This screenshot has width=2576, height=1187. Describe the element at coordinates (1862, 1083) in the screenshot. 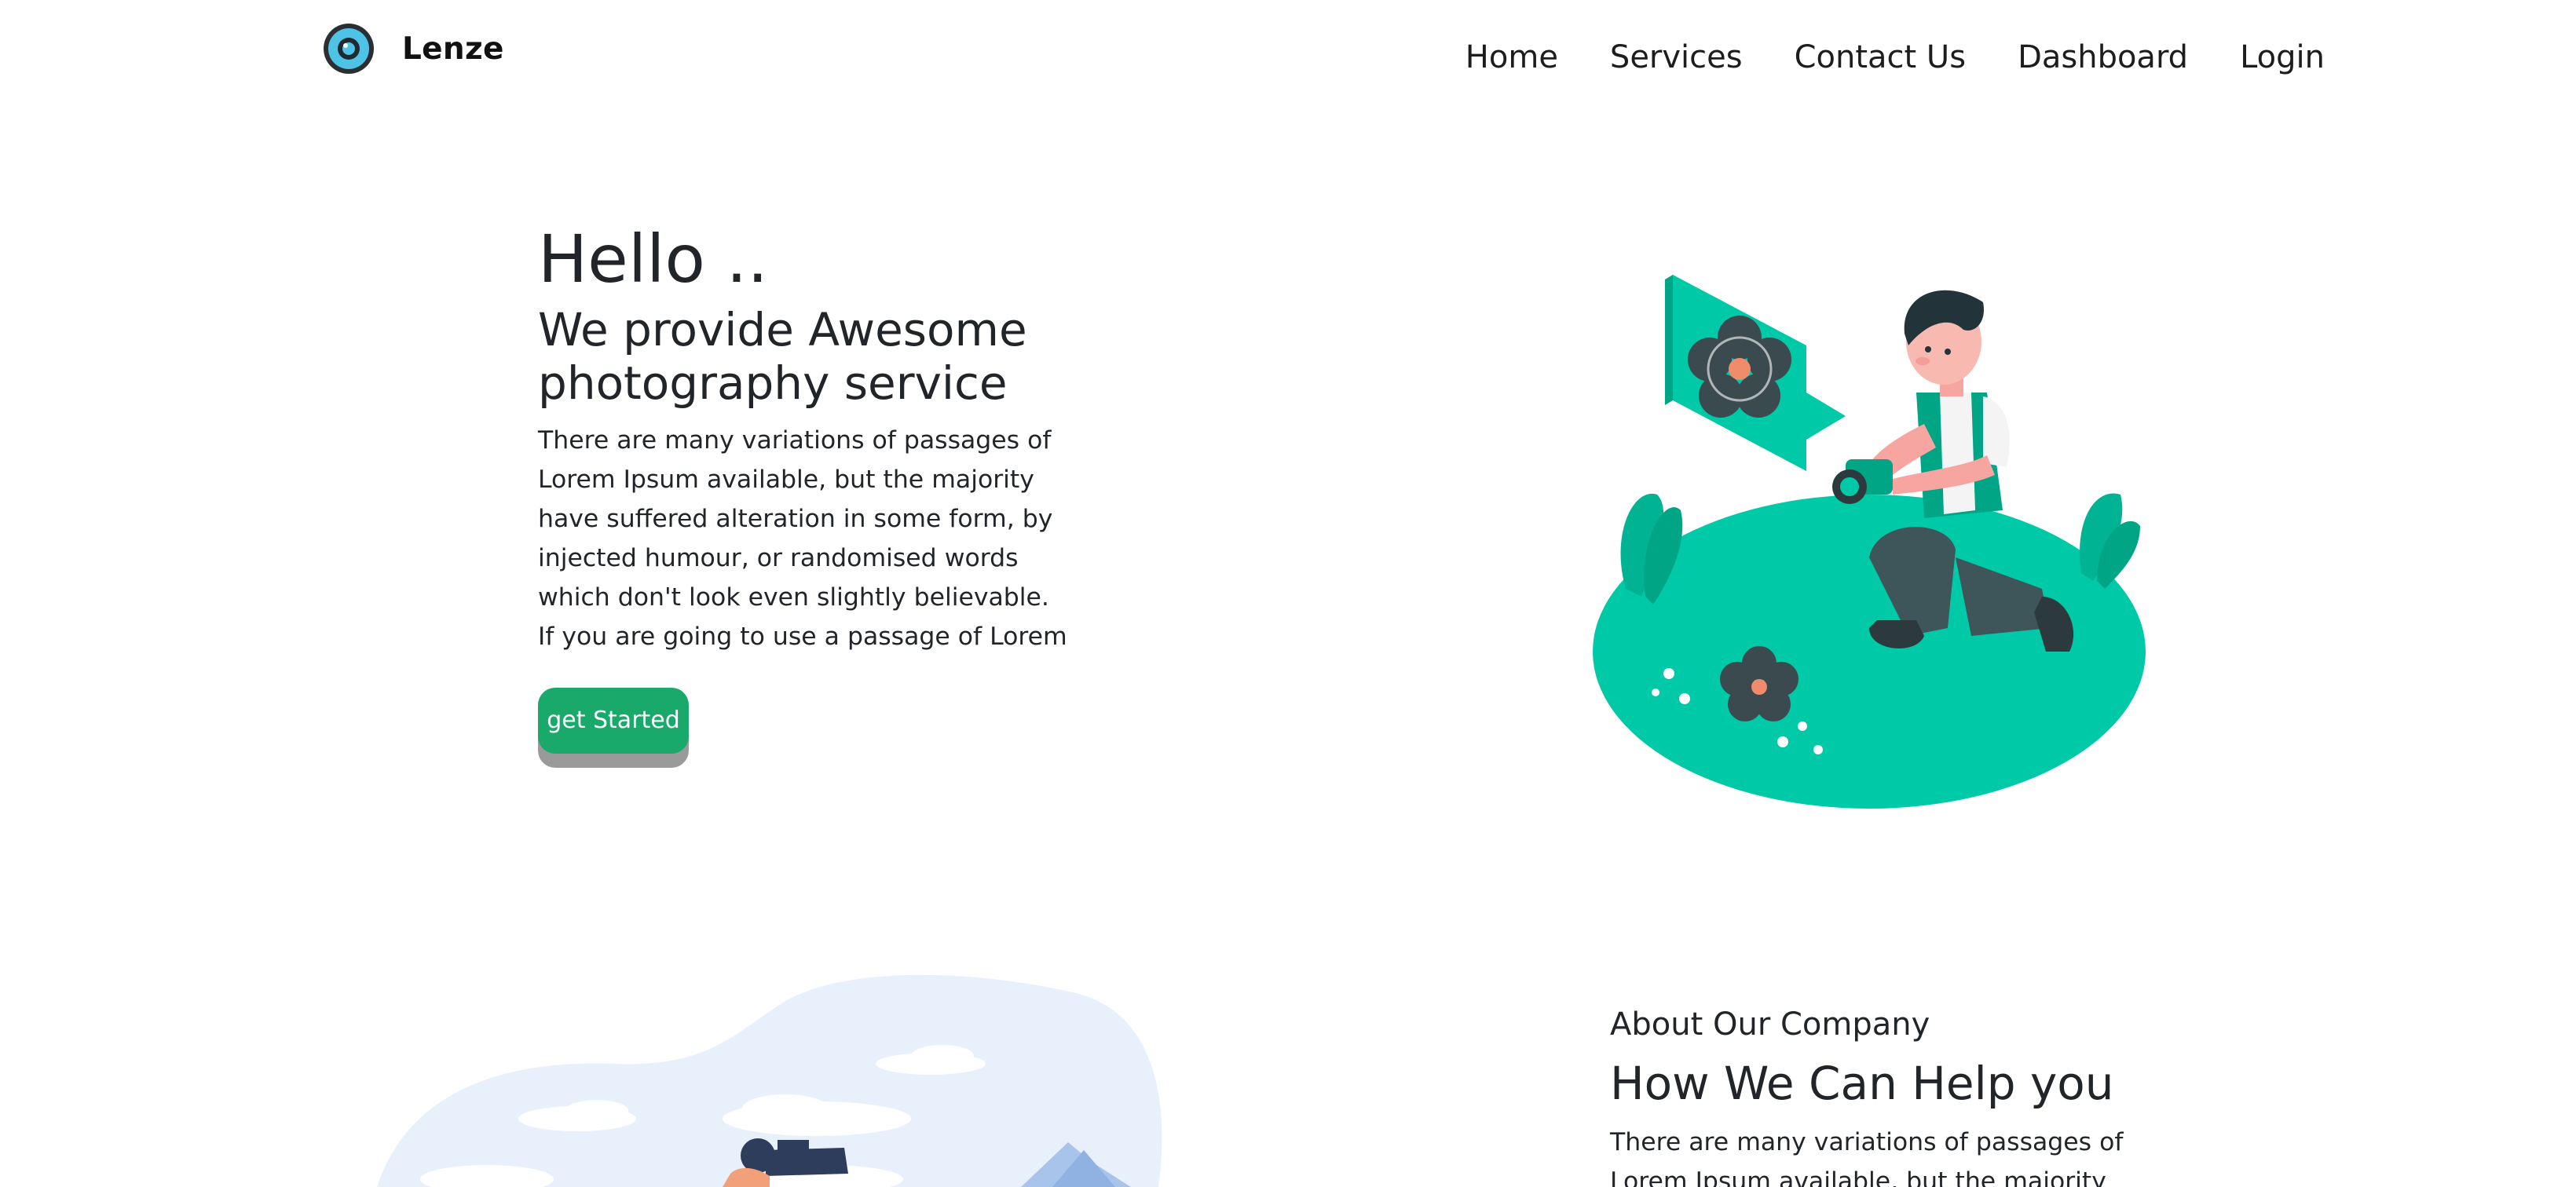

I see `about-title: How We Can Help you` at that location.